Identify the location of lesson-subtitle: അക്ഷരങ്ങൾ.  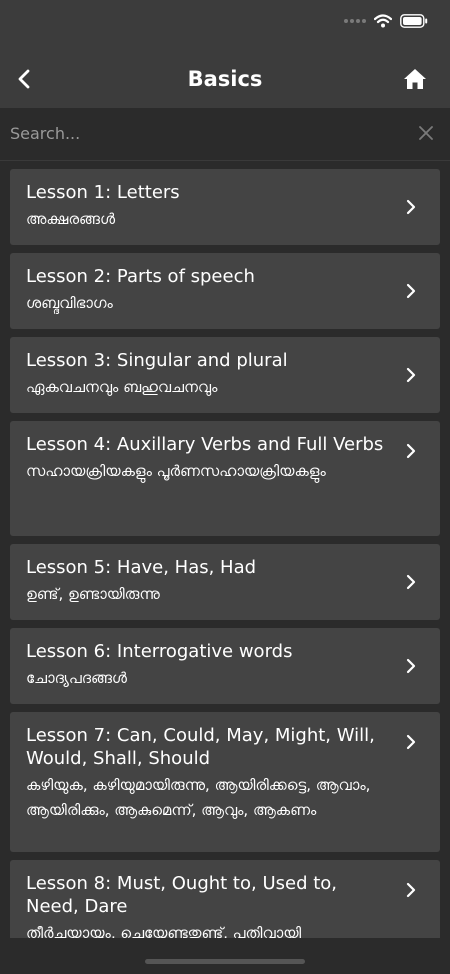
(71, 219).